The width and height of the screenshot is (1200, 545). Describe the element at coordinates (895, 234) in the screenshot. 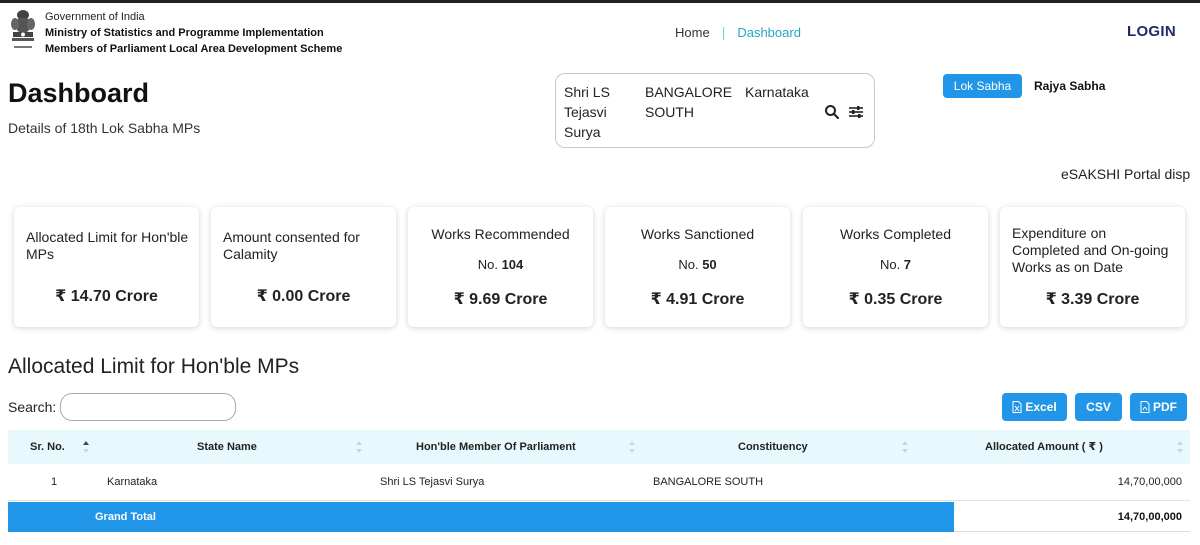

I see `card-title: Works Completed` at that location.